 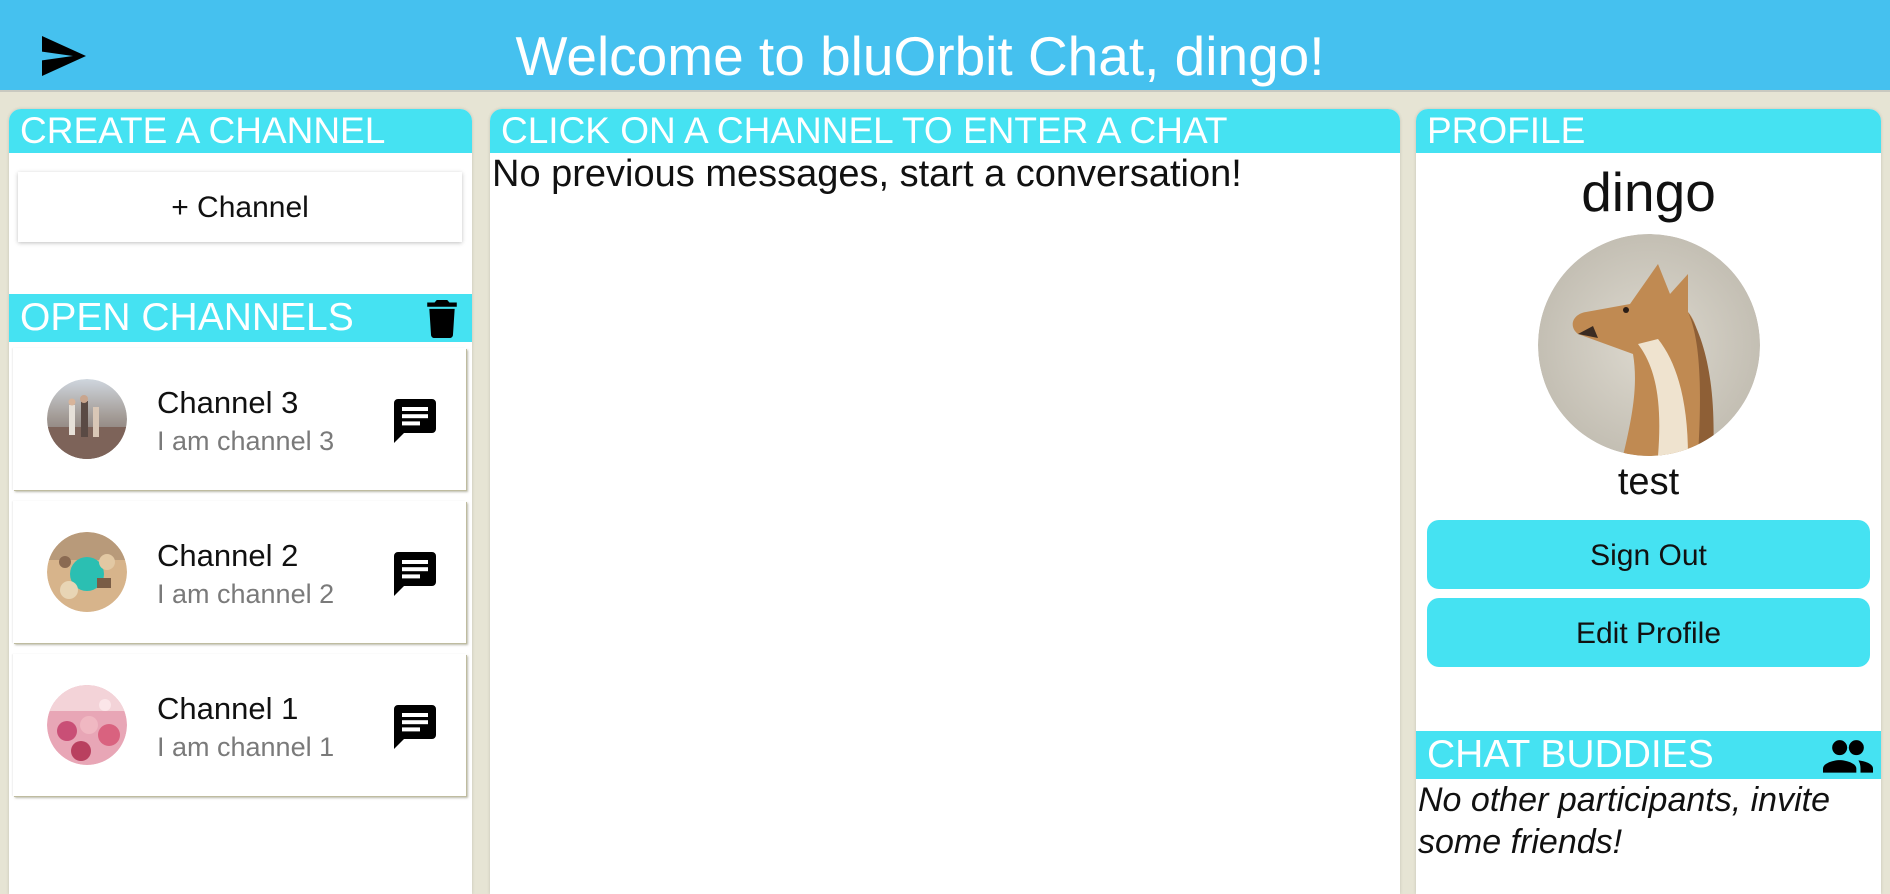 What do you see at coordinates (1648, 192) in the screenshot?
I see `profile-username: dingo` at bounding box center [1648, 192].